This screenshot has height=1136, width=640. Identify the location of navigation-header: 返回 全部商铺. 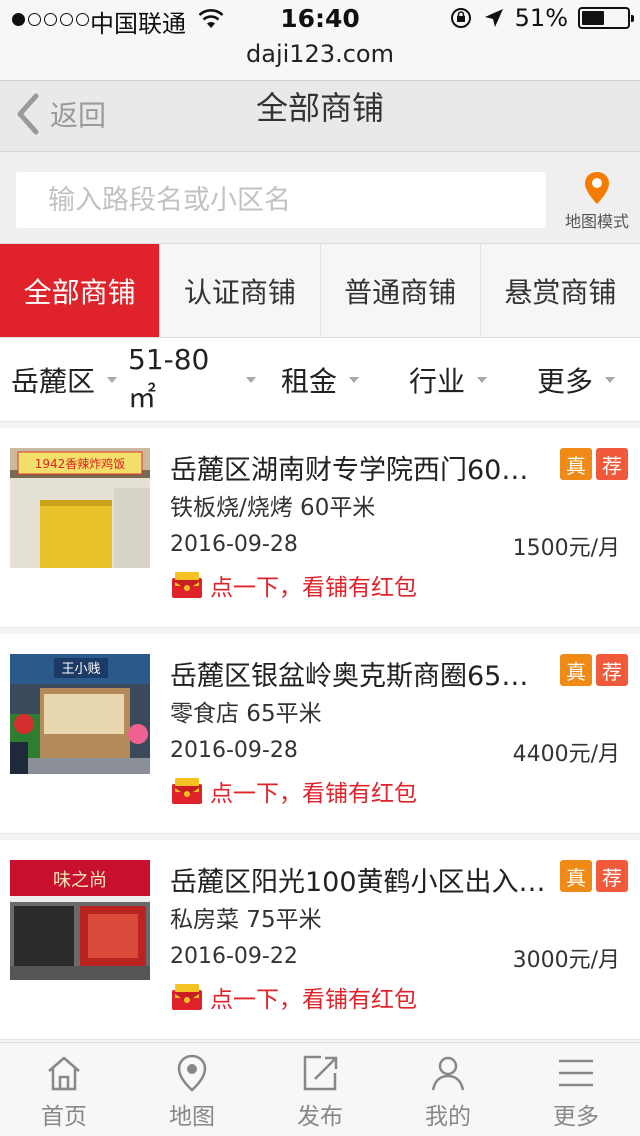
(320, 116).